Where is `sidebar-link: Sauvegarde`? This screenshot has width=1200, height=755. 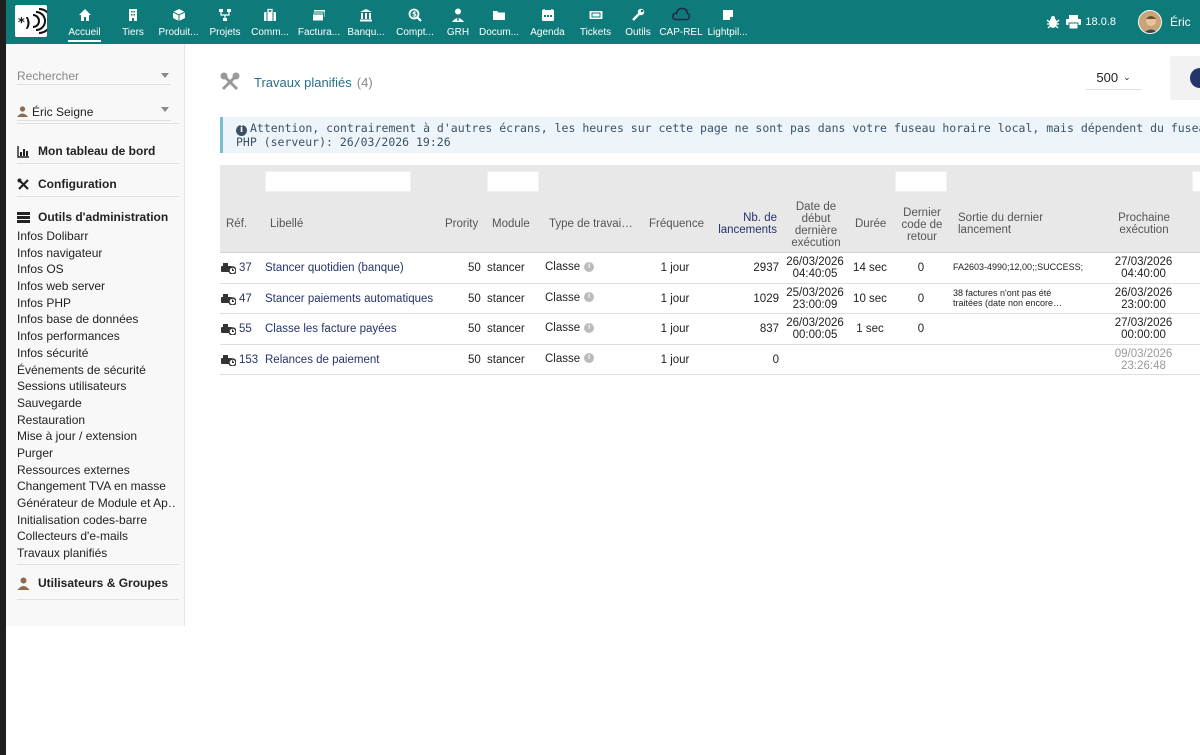
sidebar-link: Sauvegarde is located at coordinates (97, 403).